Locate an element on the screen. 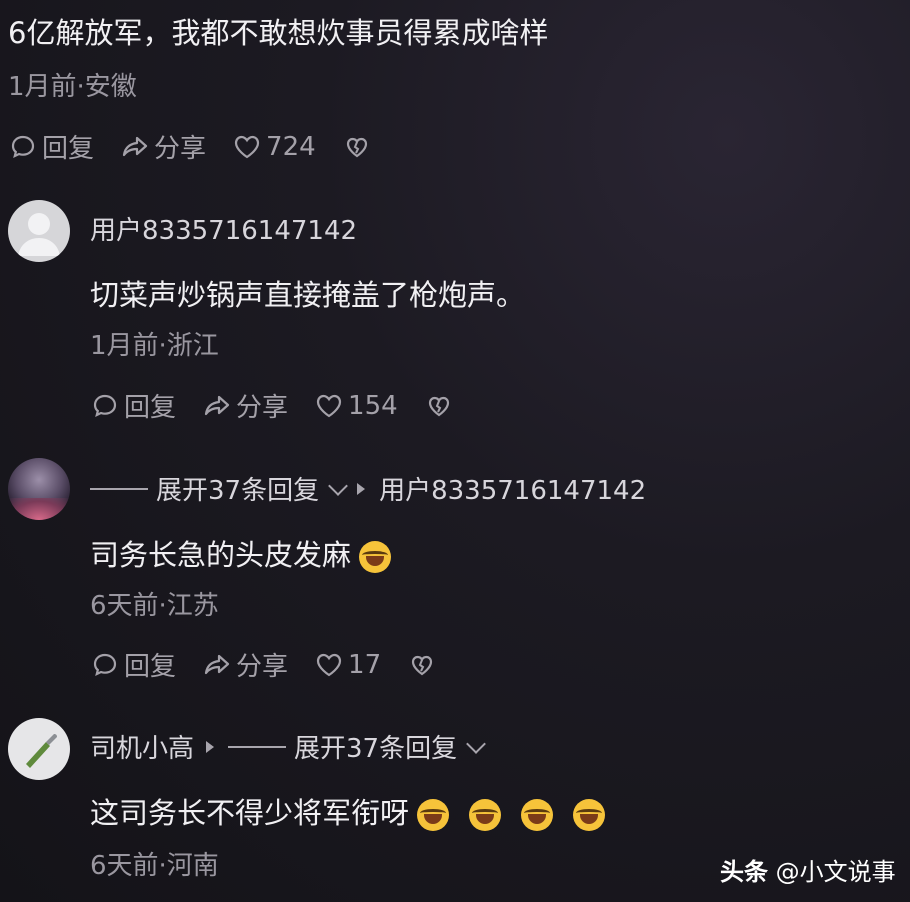 This screenshot has width=910, height=902. comment-text: 司务长急的头皮发麻 is located at coordinates (221, 555).